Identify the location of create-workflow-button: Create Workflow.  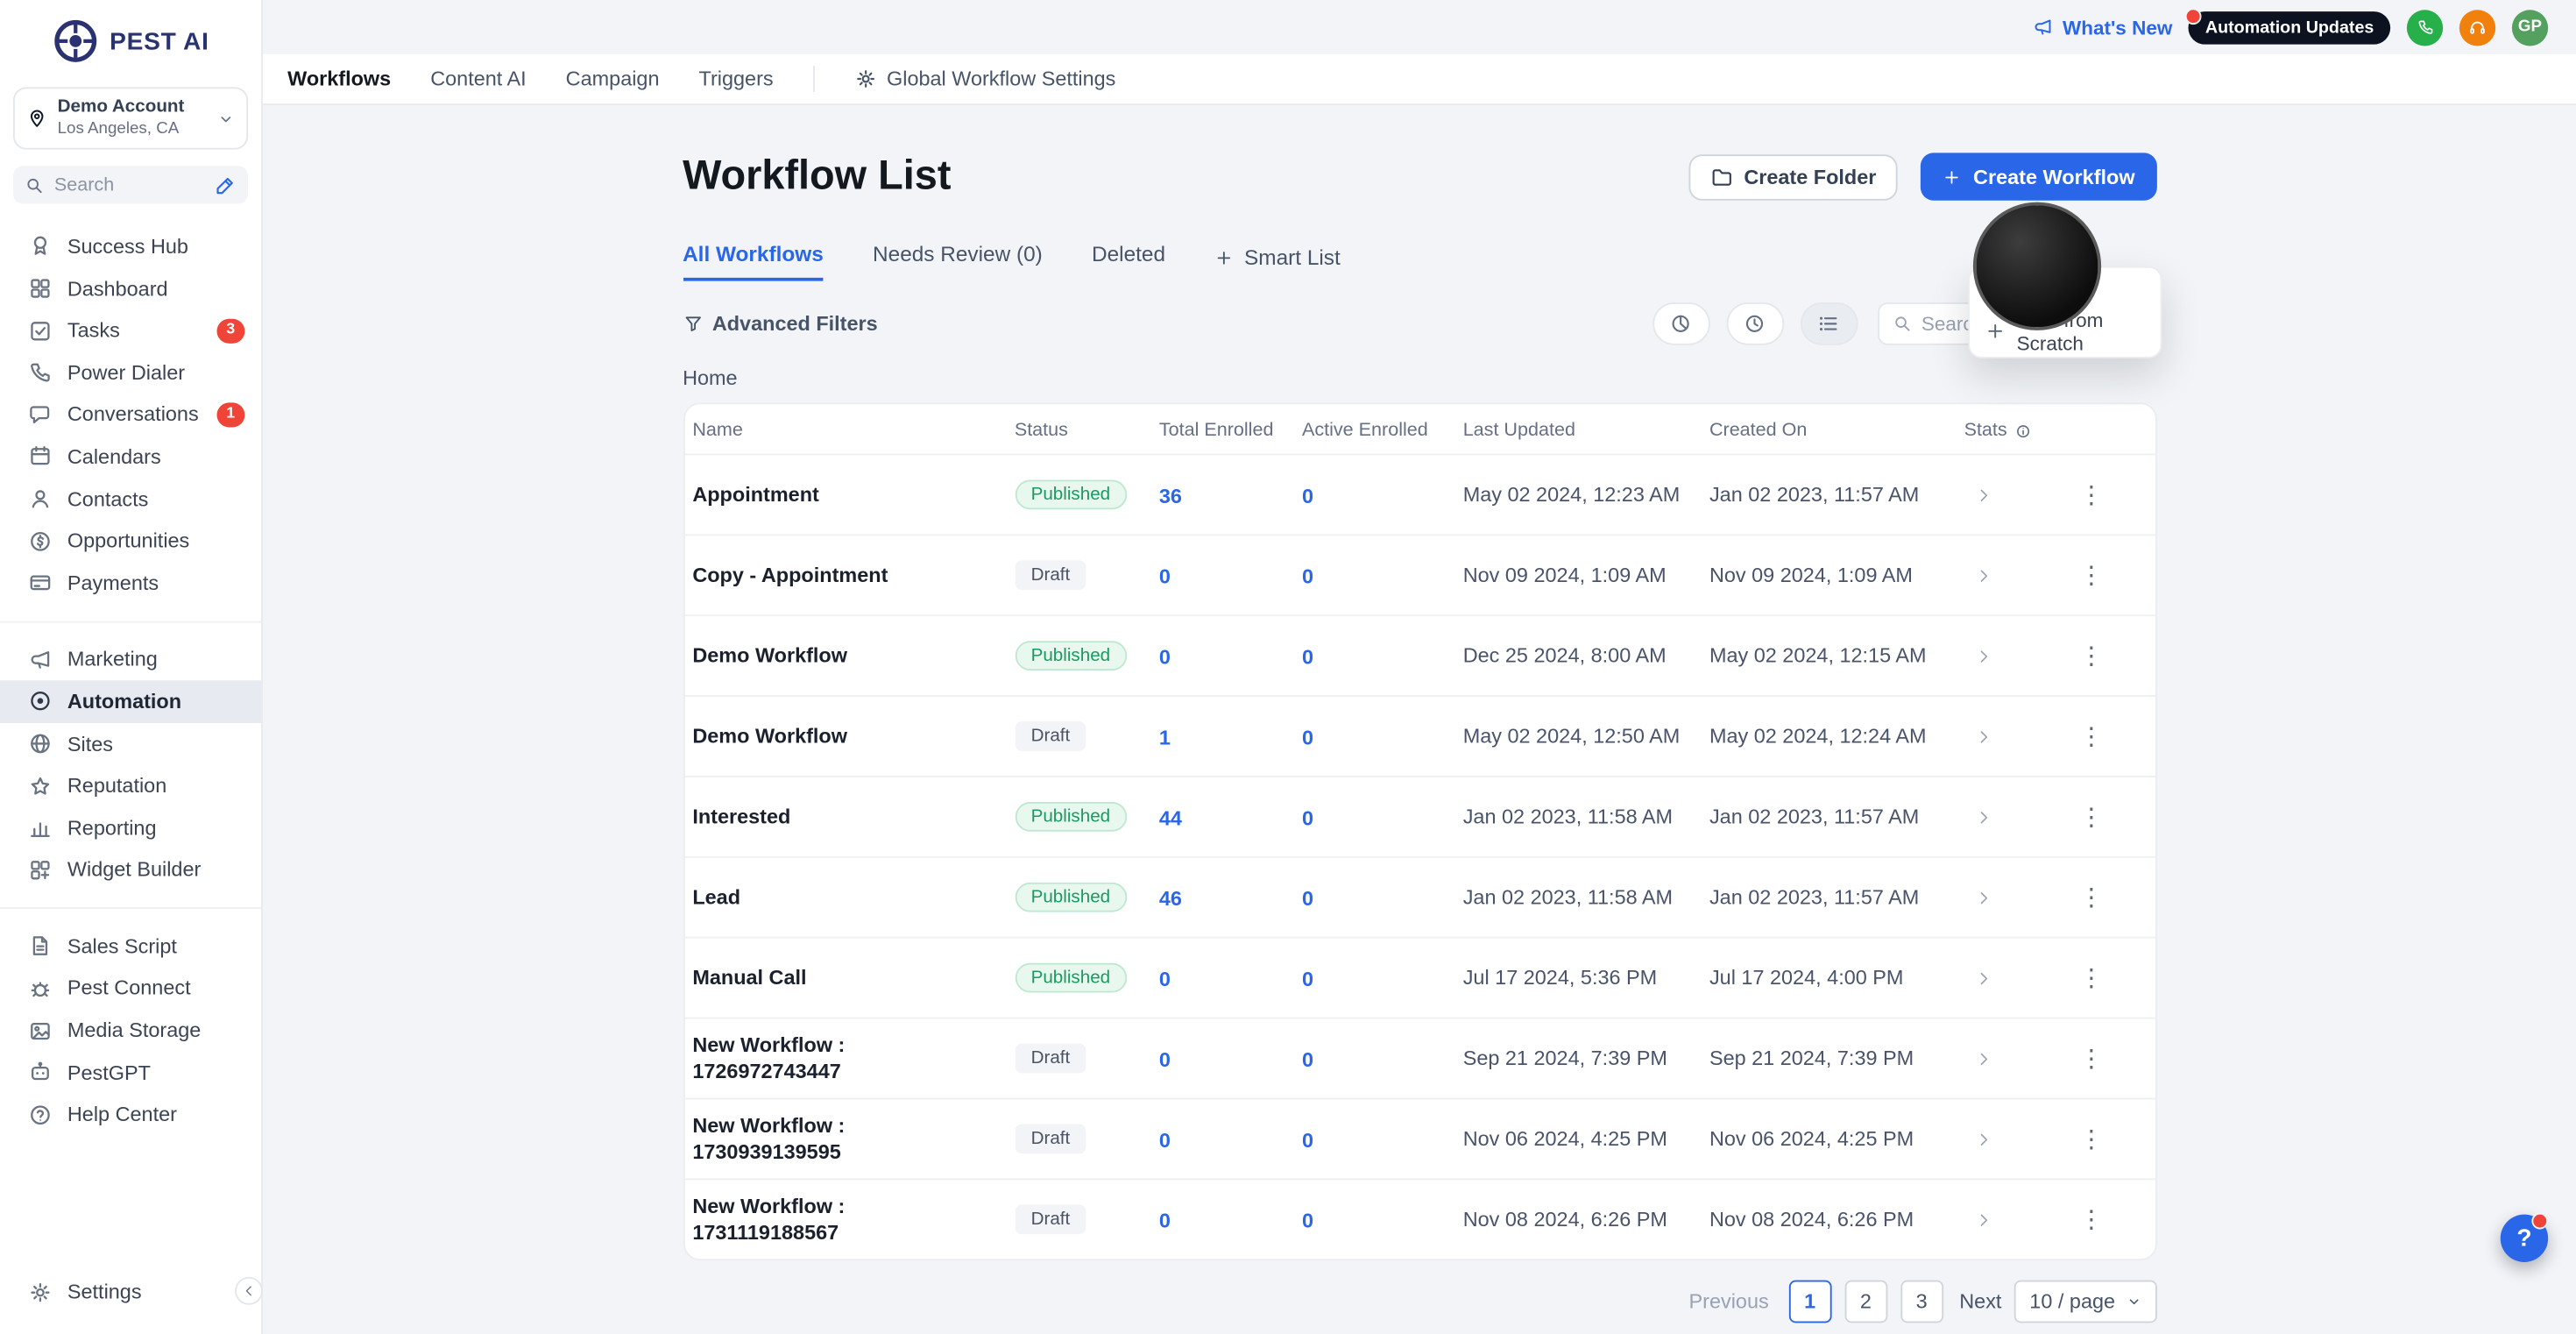
(2038, 177).